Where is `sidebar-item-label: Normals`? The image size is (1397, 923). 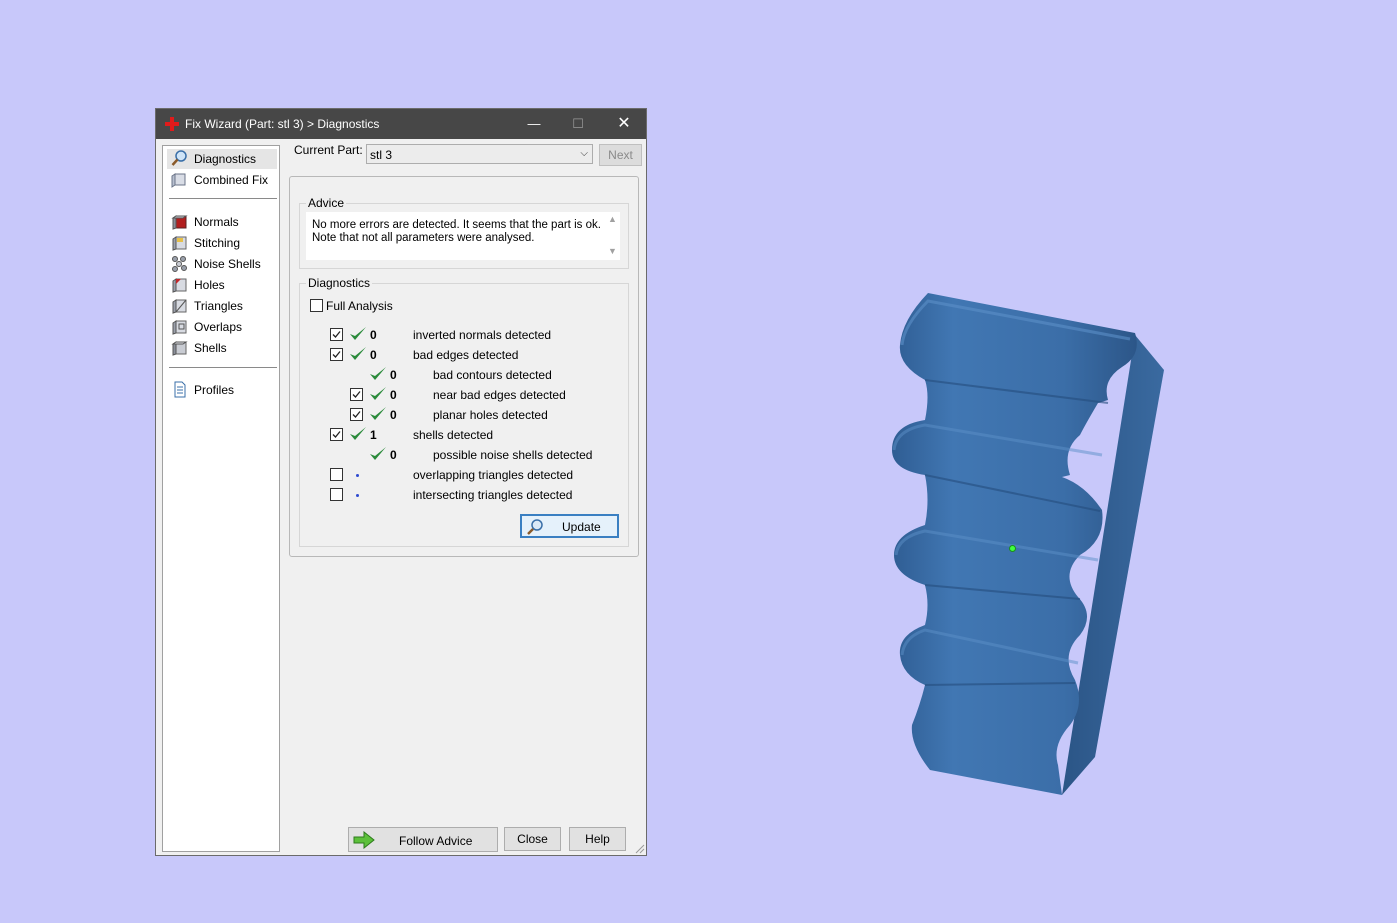
sidebar-item-label: Normals is located at coordinates (216, 222).